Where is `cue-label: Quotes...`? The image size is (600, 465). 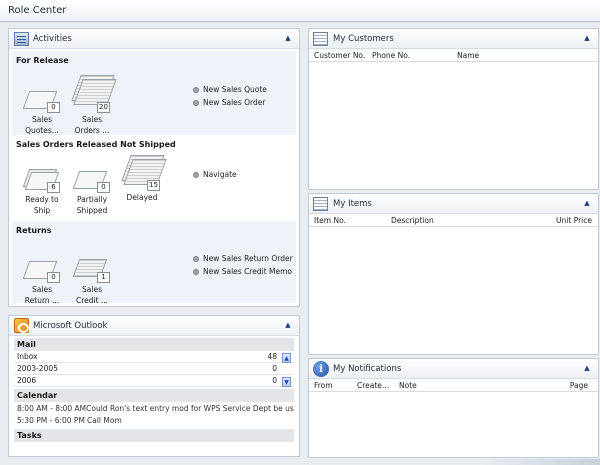 cue-label: Quotes... is located at coordinates (42, 130).